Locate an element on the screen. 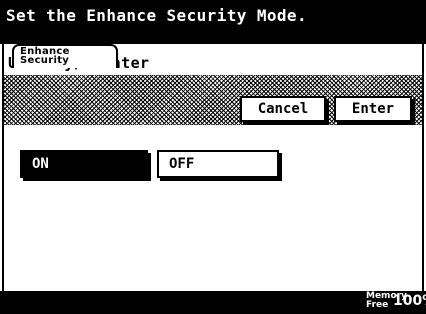 The image size is (426, 314). tab-enhance-security: Enhance Security is located at coordinates (65, 56).